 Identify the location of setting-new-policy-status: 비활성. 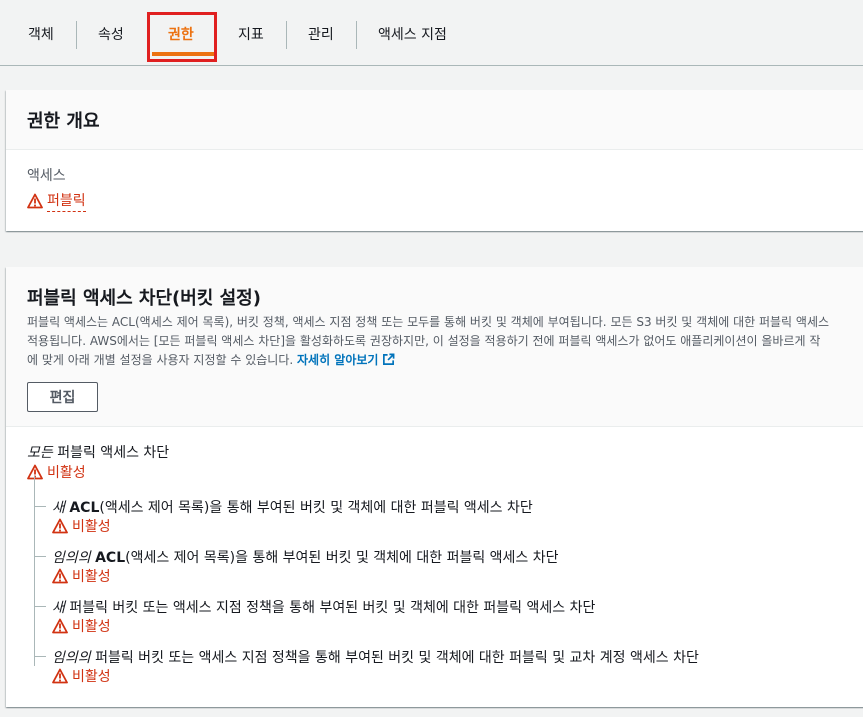
(81, 626).